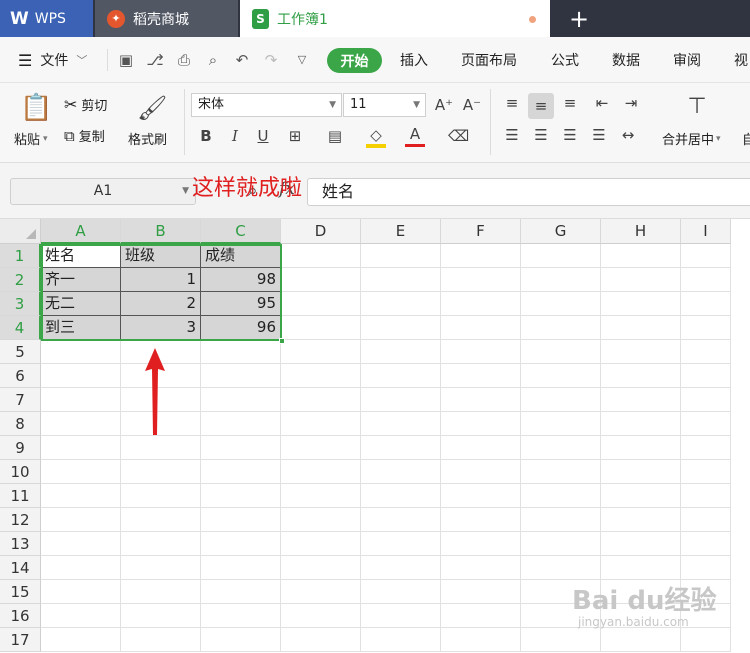 This screenshot has height=653, width=750. Describe the element at coordinates (161, 496) in the screenshot. I see `cell-b11` at that location.